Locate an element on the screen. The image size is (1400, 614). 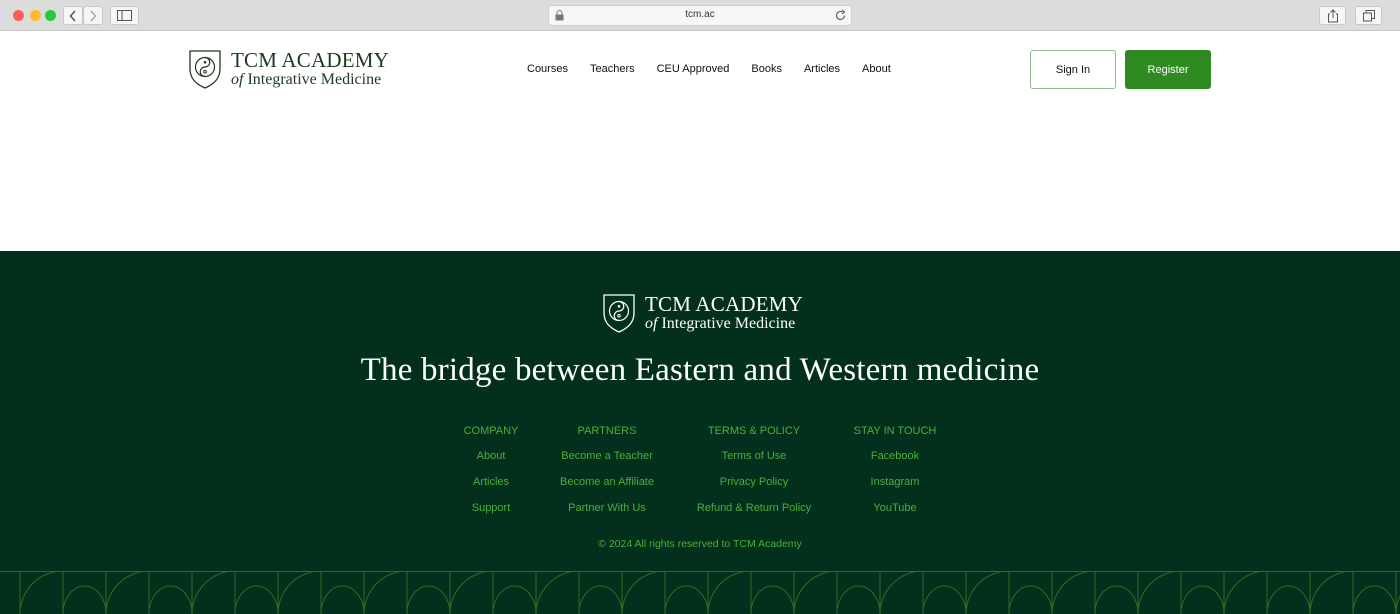
footer-link-about: About is located at coordinates (491, 456).